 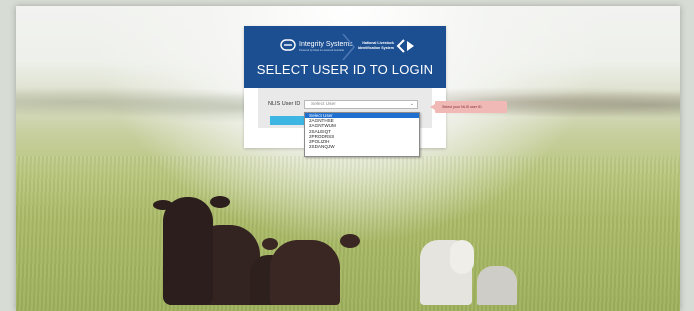 I want to click on goat-head, so click(x=462, y=257).